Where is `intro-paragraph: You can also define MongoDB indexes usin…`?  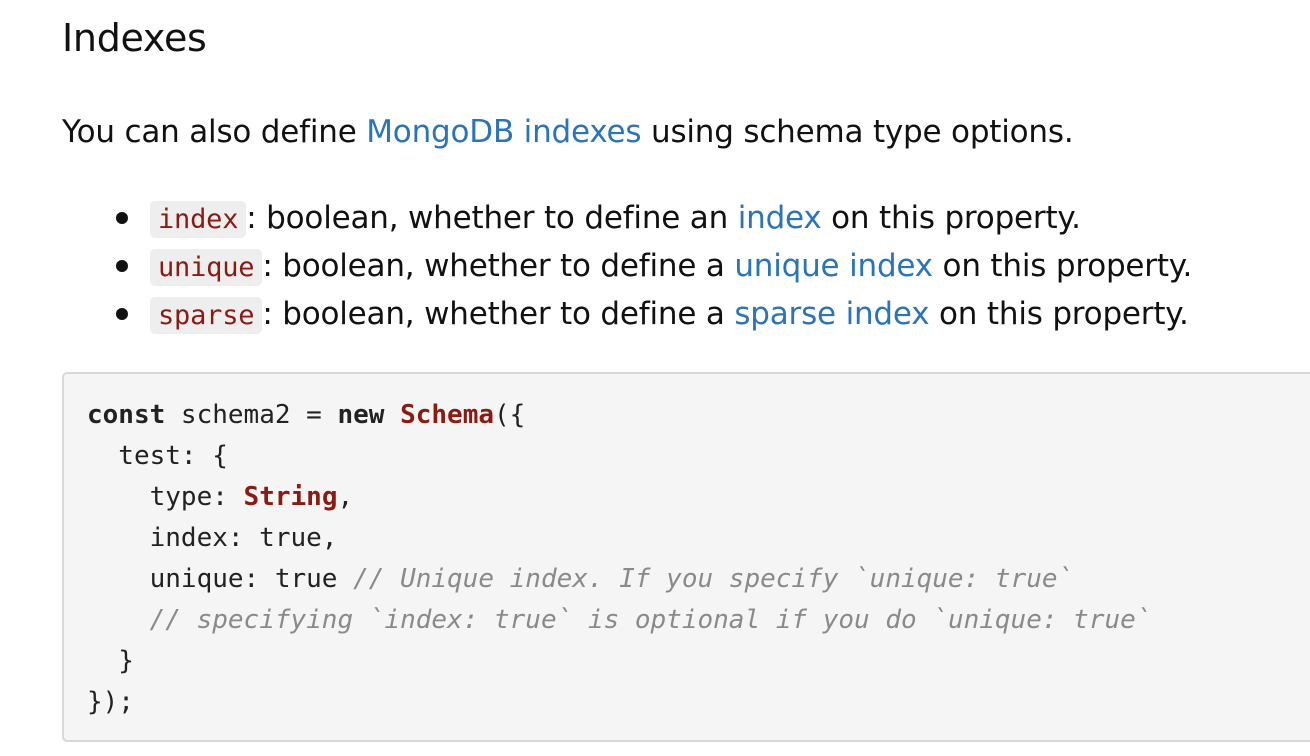 intro-paragraph: You can also define MongoDB indexes usin… is located at coordinates (568, 132).